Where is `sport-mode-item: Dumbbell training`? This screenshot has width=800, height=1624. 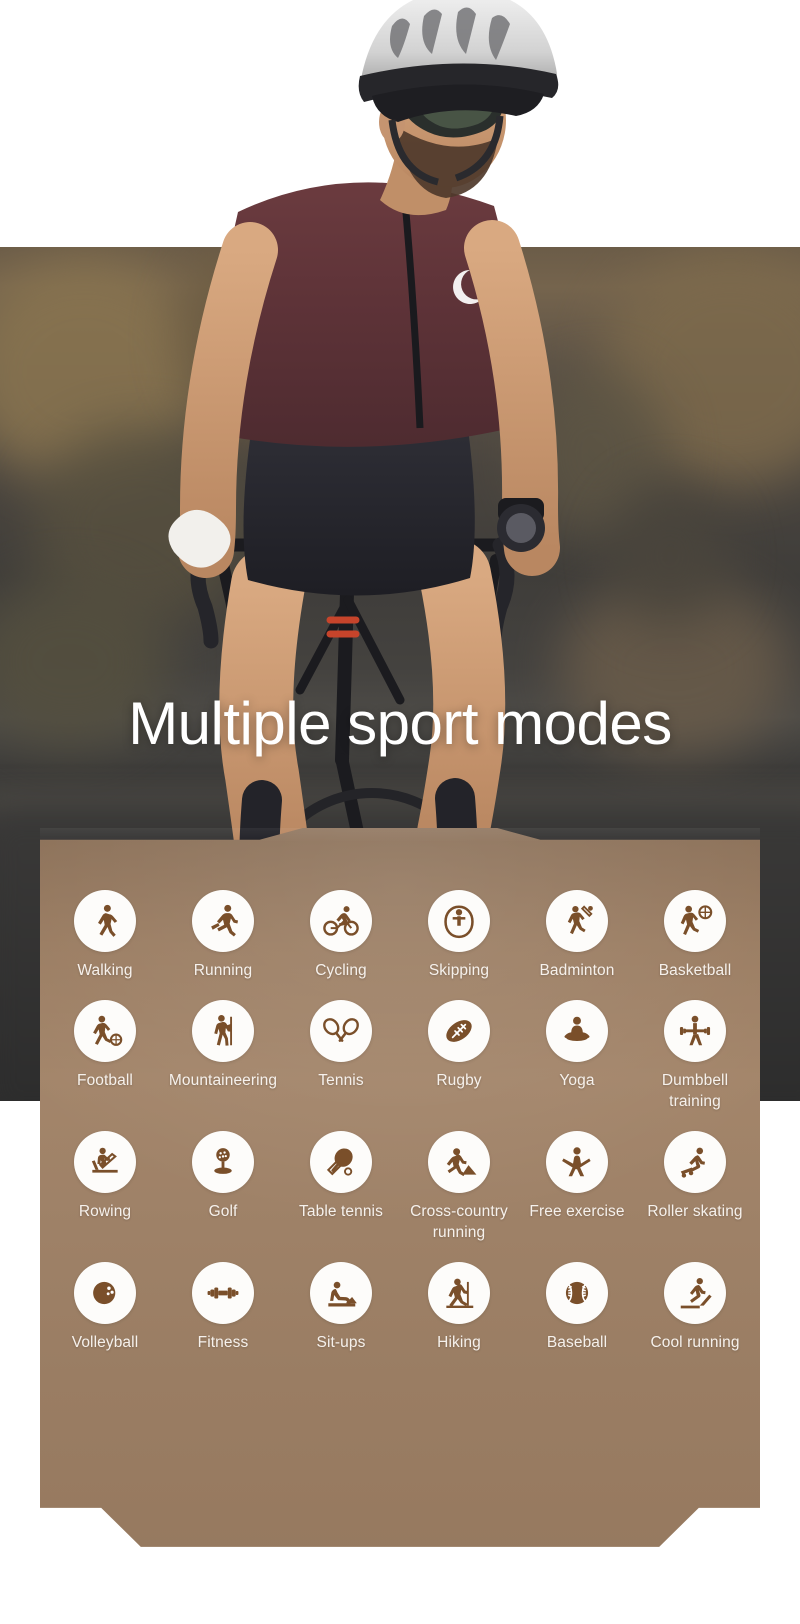
sport-mode-item: Dumbbell training is located at coordinates (695, 1056).